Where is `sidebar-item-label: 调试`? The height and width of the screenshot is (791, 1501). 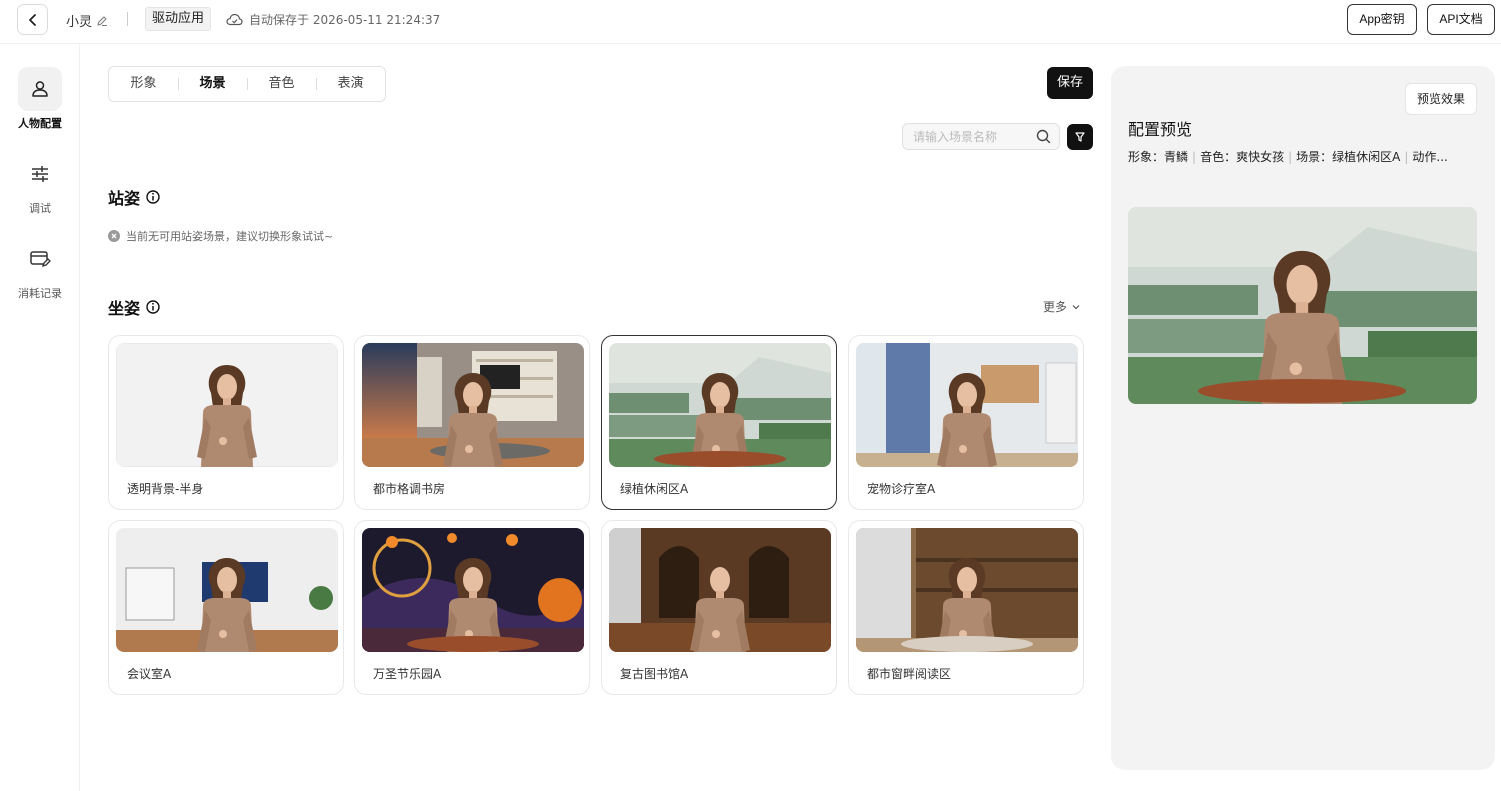 sidebar-item-label: 调试 is located at coordinates (40, 208).